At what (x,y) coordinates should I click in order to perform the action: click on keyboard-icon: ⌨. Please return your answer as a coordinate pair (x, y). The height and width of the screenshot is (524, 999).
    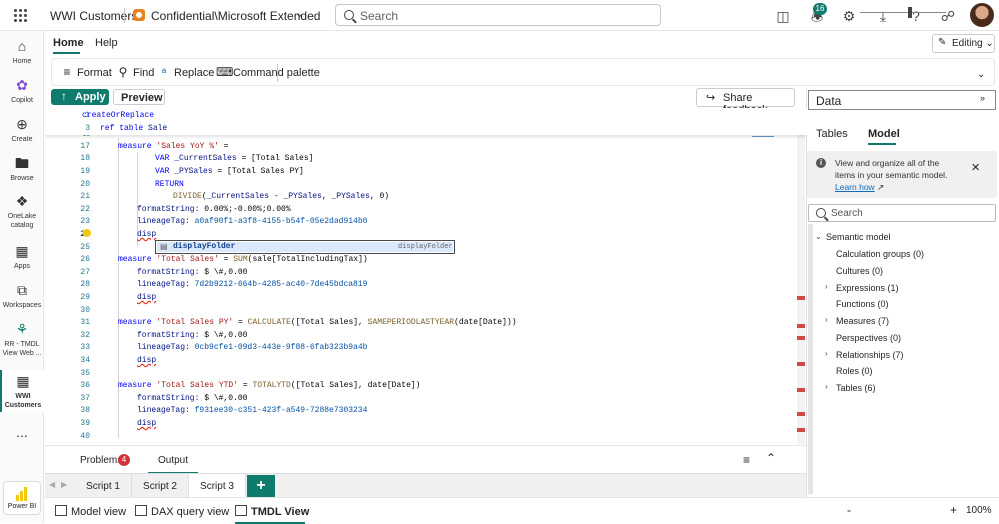
    Looking at the image, I should click on (225, 72).